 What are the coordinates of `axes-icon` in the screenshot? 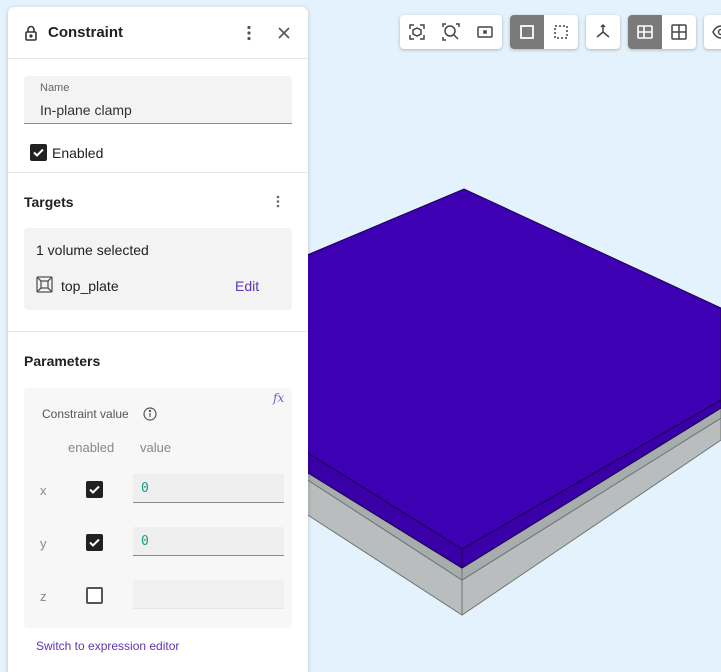 It's located at (603, 32).